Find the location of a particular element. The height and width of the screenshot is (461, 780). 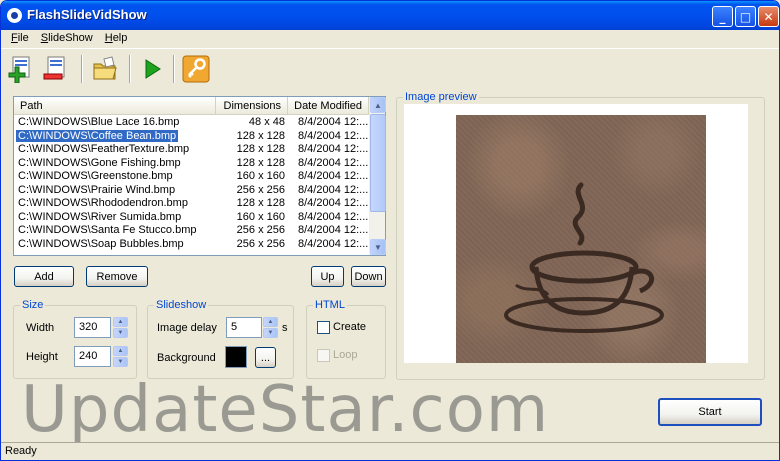

start-button: Start is located at coordinates (710, 412).